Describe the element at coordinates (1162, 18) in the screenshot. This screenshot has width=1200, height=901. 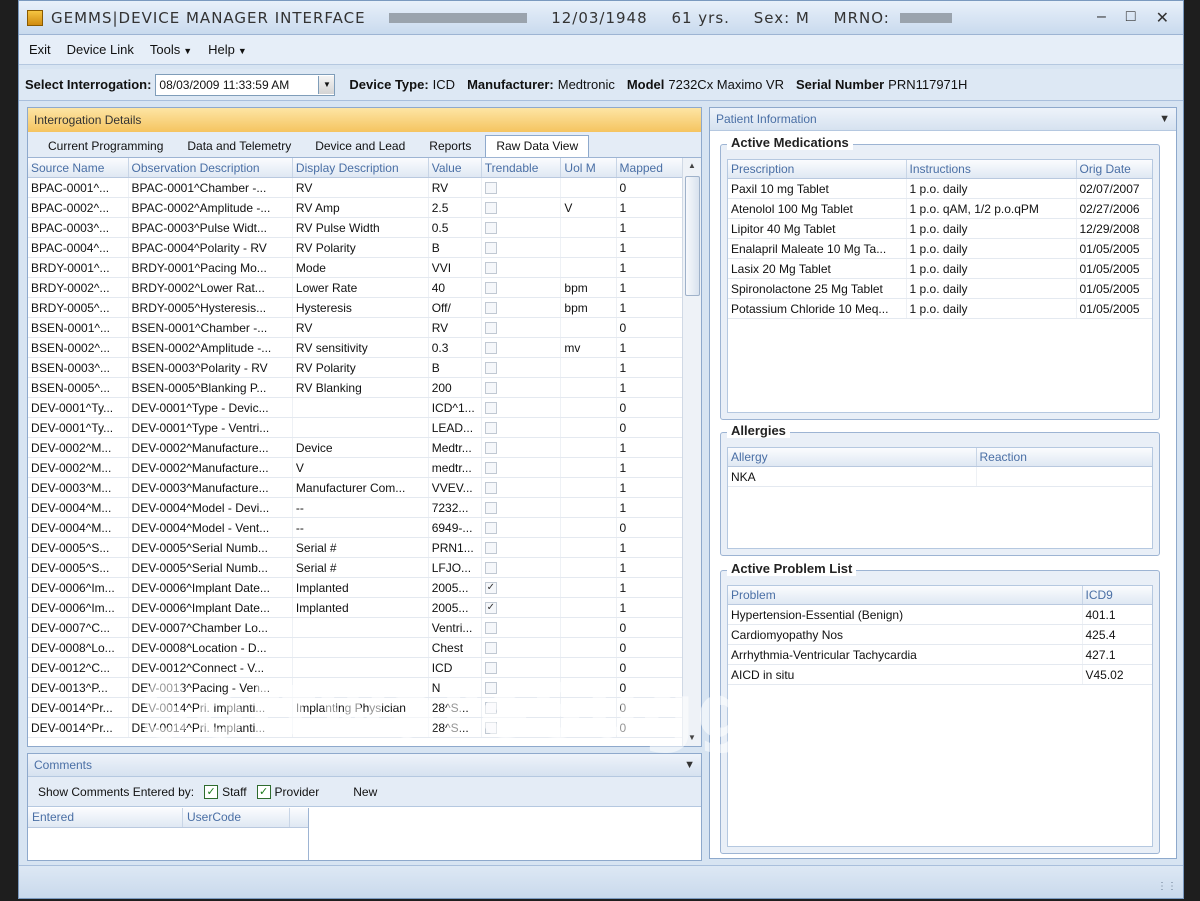
I see `close-icon: ✕` at that location.